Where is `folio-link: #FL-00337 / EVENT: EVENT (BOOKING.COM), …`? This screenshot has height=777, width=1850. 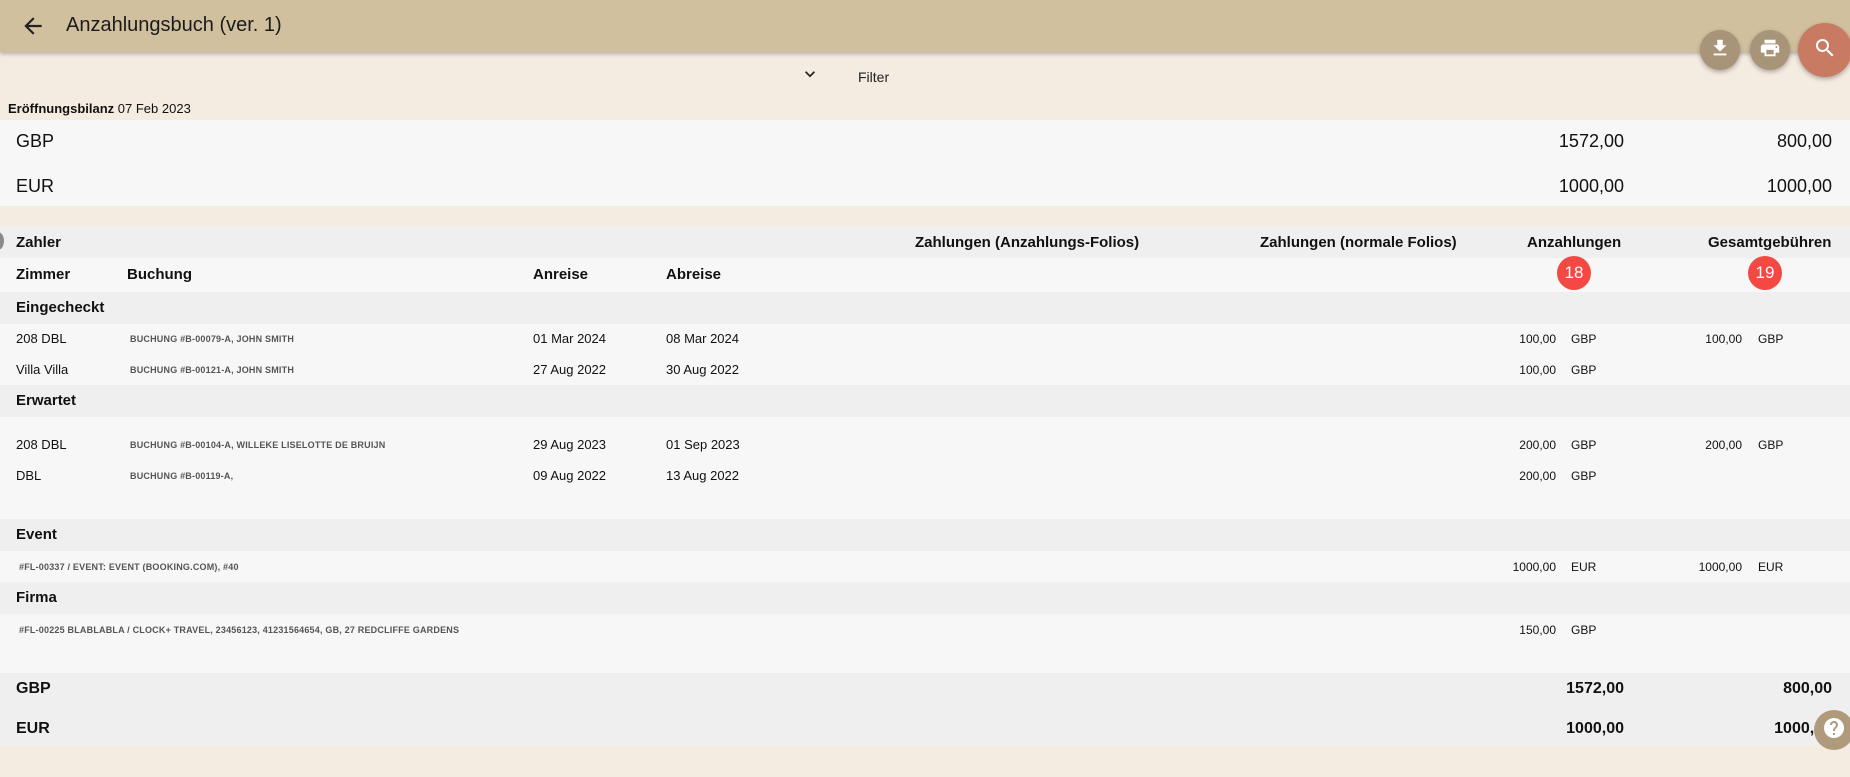 folio-link: #FL-00337 / EVENT: EVENT (BOOKING.COM), … is located at coordinates (129, 567).